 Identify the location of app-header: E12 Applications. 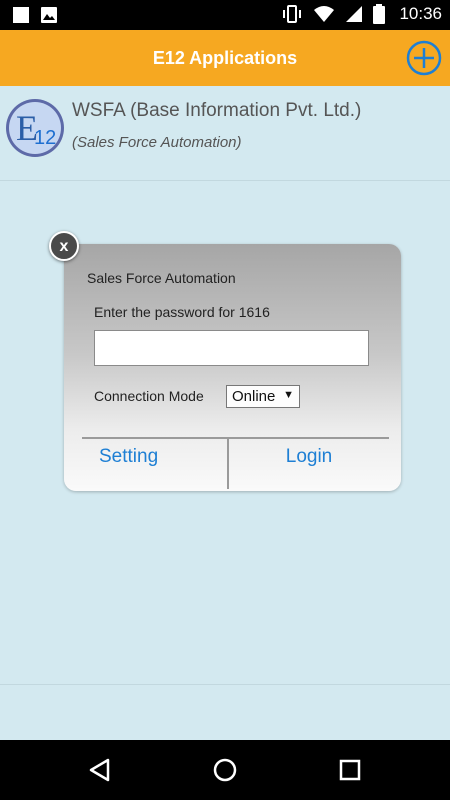
(225, 58).